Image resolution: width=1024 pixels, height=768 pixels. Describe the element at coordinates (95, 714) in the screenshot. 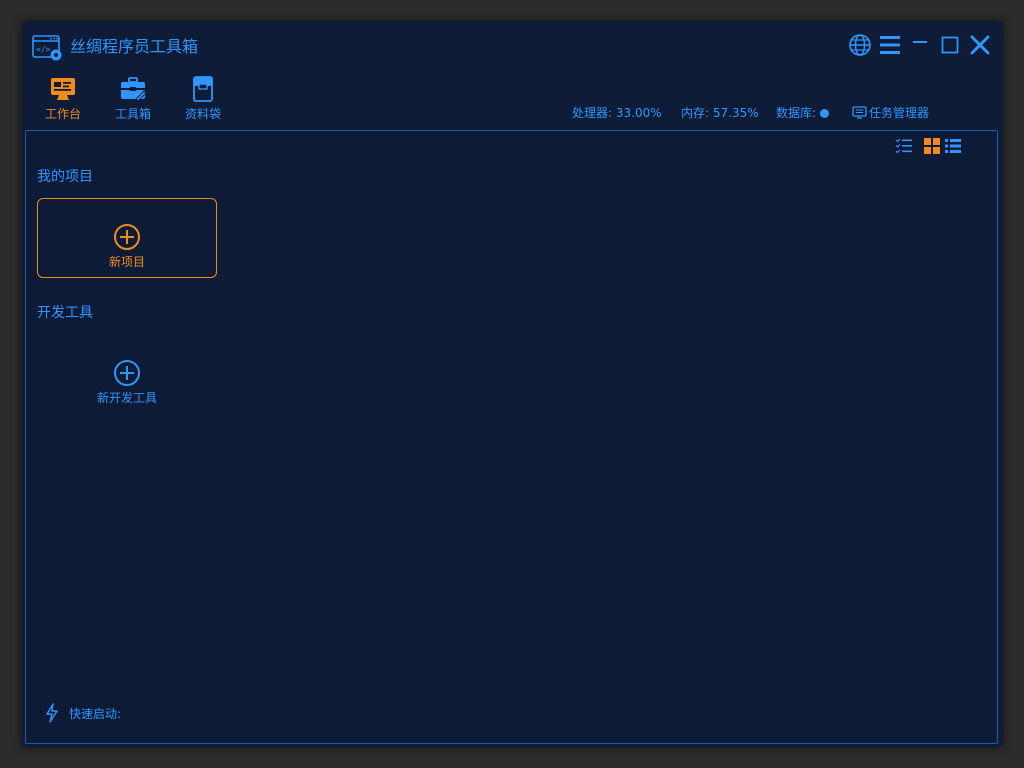

I see `quick-launch-label: 快速启动:` at that location.